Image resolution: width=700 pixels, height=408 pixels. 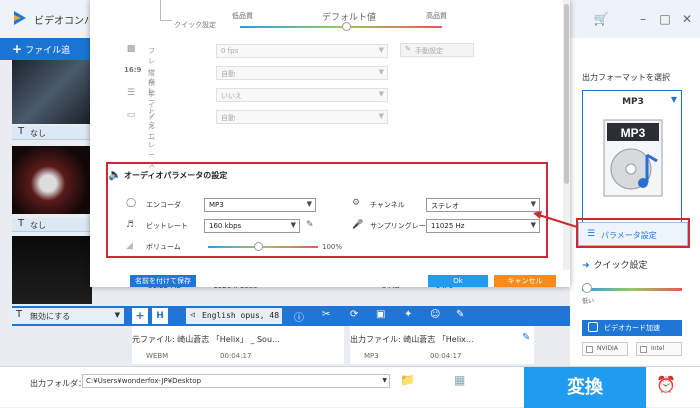 I want to click on svg-text: MP3, so click(x=633, y=133).